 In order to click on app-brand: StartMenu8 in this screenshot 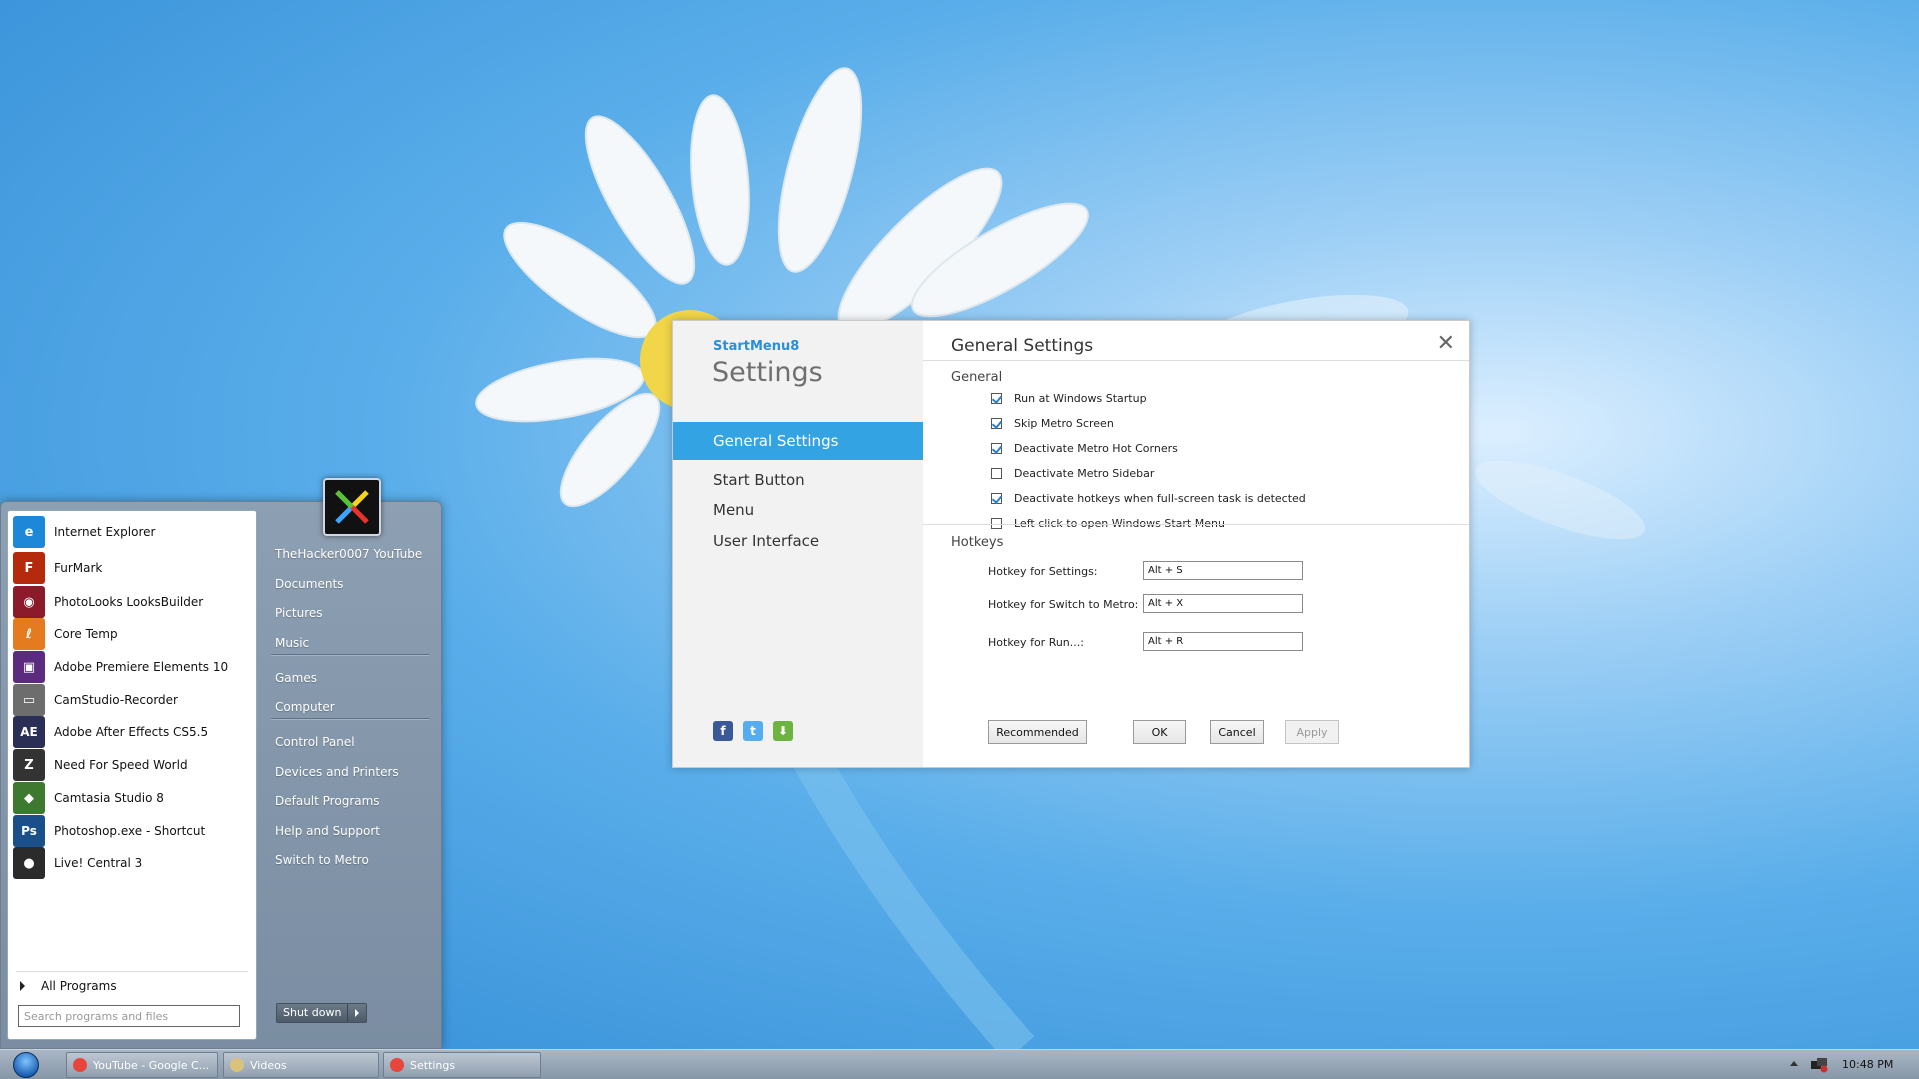, I will do `click(756, 346)`.